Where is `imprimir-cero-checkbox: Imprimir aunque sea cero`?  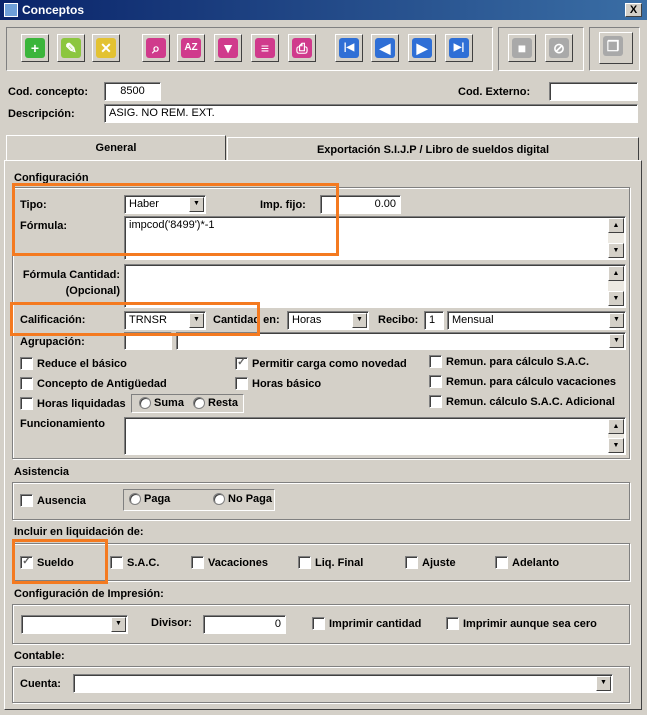
imprimir-cero-checkbox: Imprimir aunque sea cero is located at coordinates (521, 623).